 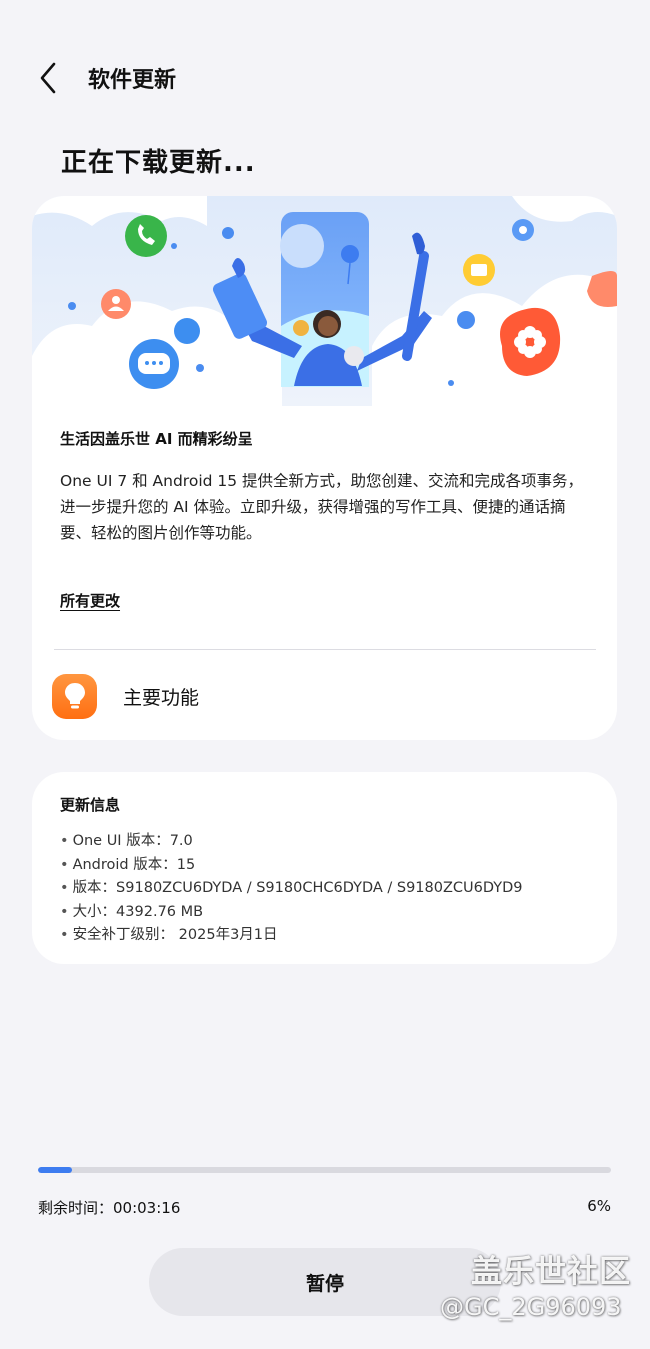 I want to click on chevron-left-icon, so click(x=48, y=78).